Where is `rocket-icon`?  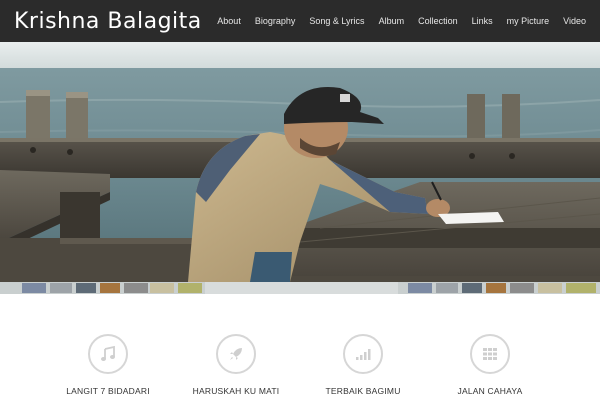
rocket-icon is located at coordinates (236, 354).